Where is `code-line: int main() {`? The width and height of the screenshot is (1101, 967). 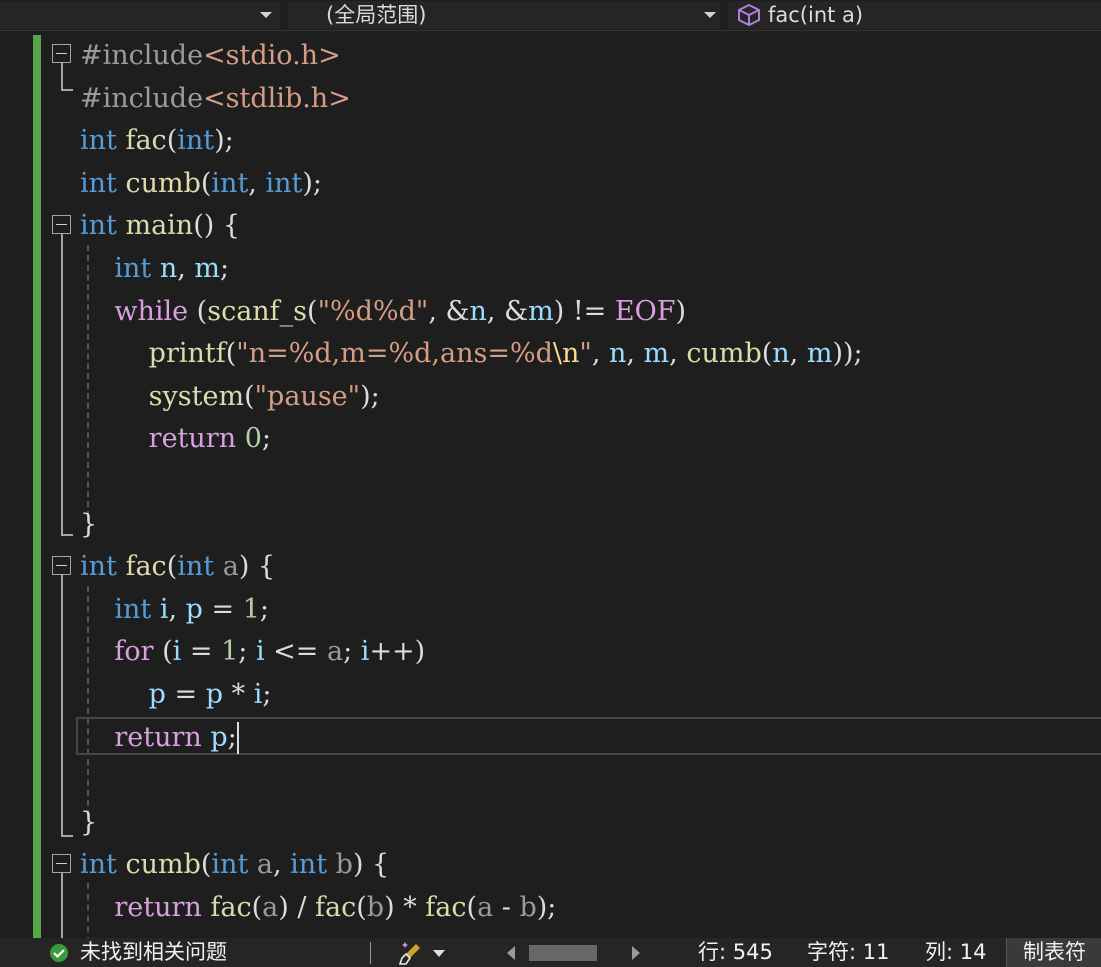
code-line: int main() { is located at coordinates (160, 226).